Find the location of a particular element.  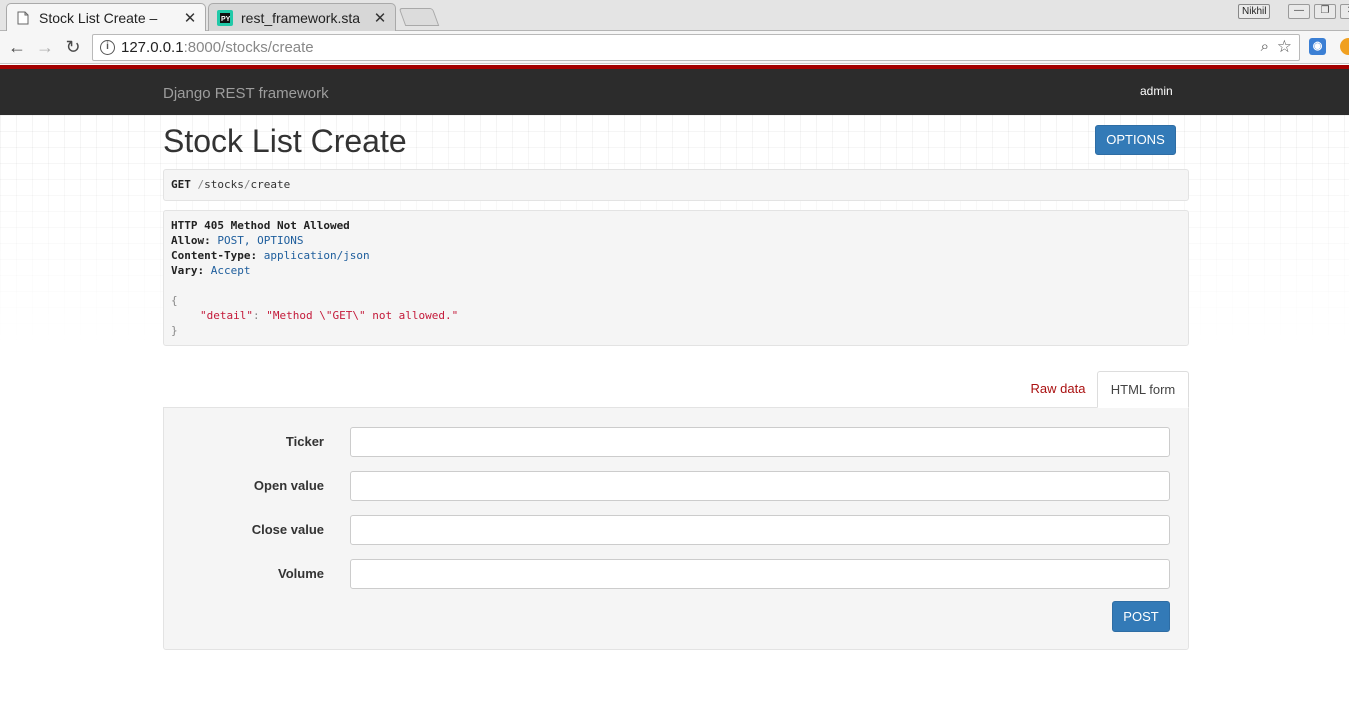

request-method: GET is located at coordinates (181, 184).